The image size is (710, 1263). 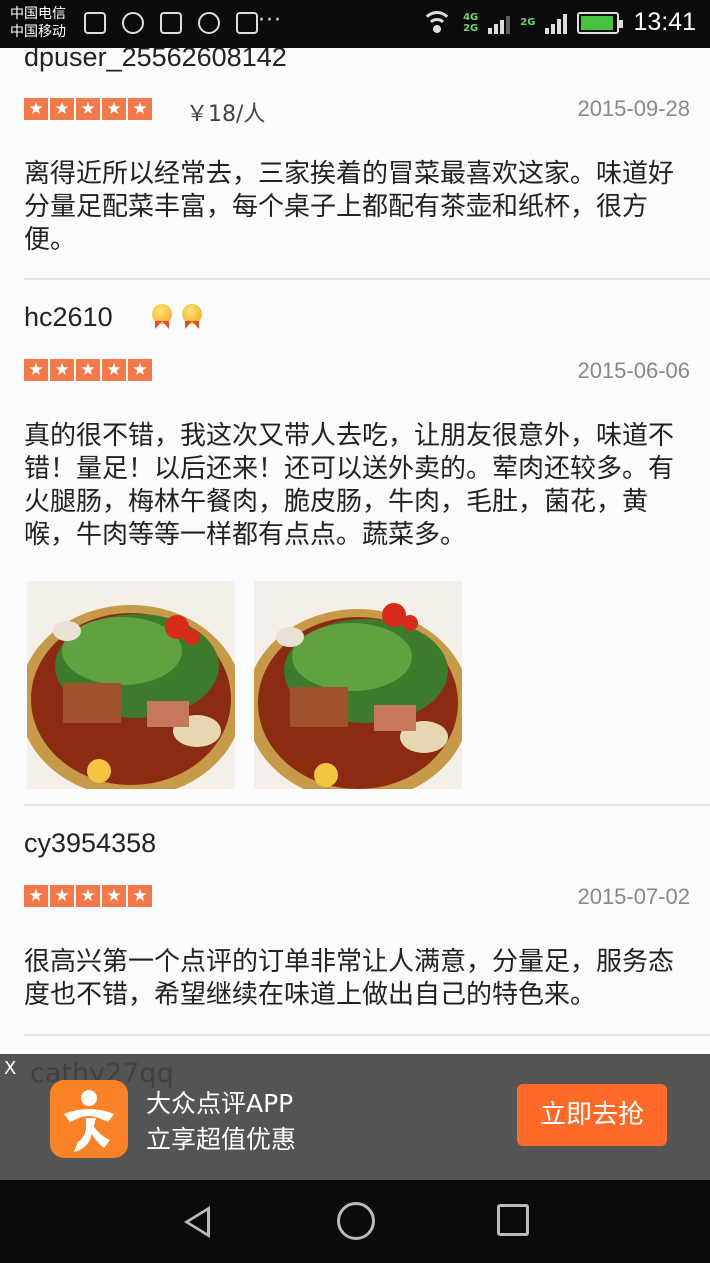 What do you see at coordinates (247, 23) in the screenshot?
I see `app-notification-icon` at bounding box center [247, 23].